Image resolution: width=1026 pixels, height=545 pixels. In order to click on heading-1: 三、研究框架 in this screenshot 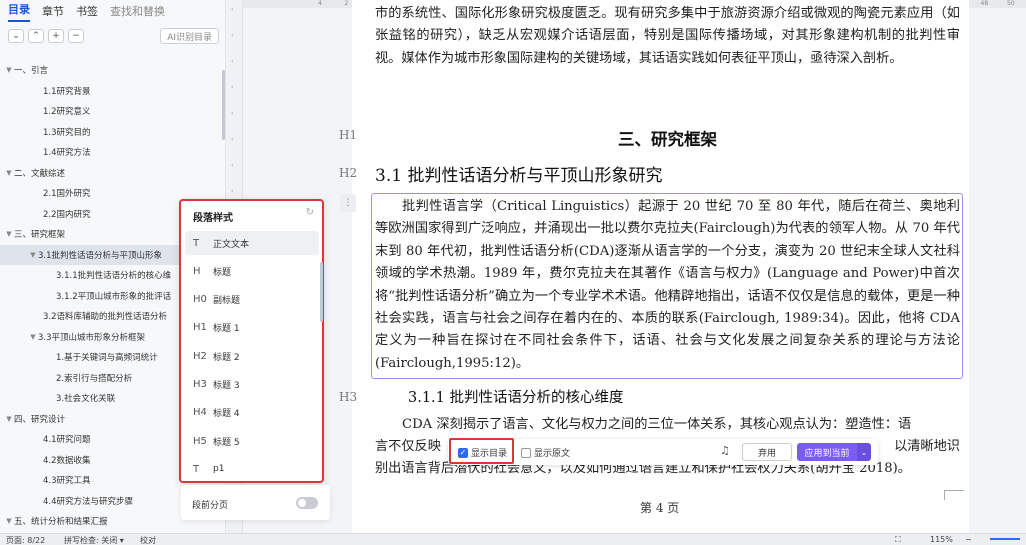, I will do `click(667, 138)`.